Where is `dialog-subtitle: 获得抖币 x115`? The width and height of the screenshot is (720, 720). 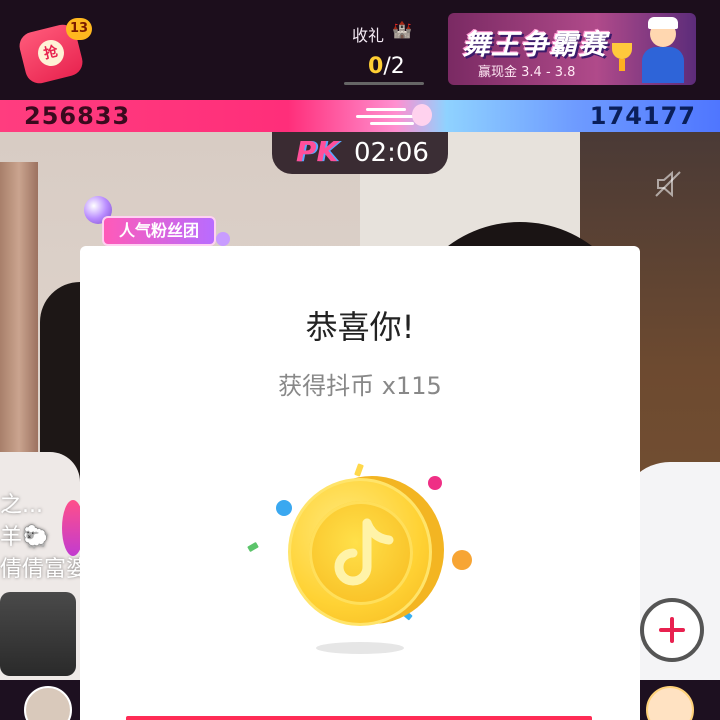 dialog-subtitle: 获得抖币 x115 is located at coordinates (360, 386).